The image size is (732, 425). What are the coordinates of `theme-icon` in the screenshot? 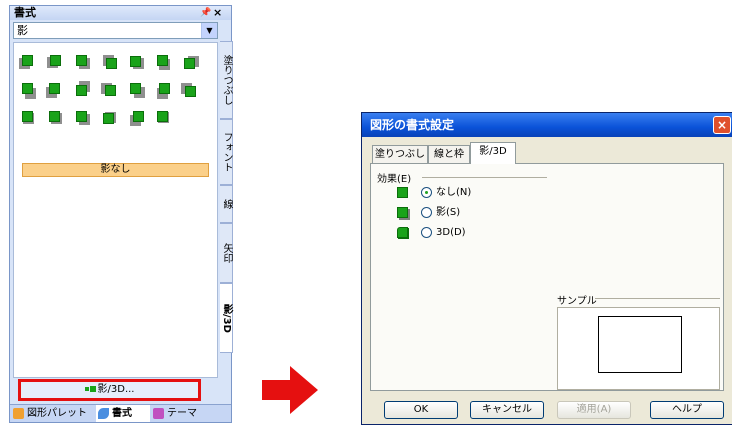 It's located at (158, 413).